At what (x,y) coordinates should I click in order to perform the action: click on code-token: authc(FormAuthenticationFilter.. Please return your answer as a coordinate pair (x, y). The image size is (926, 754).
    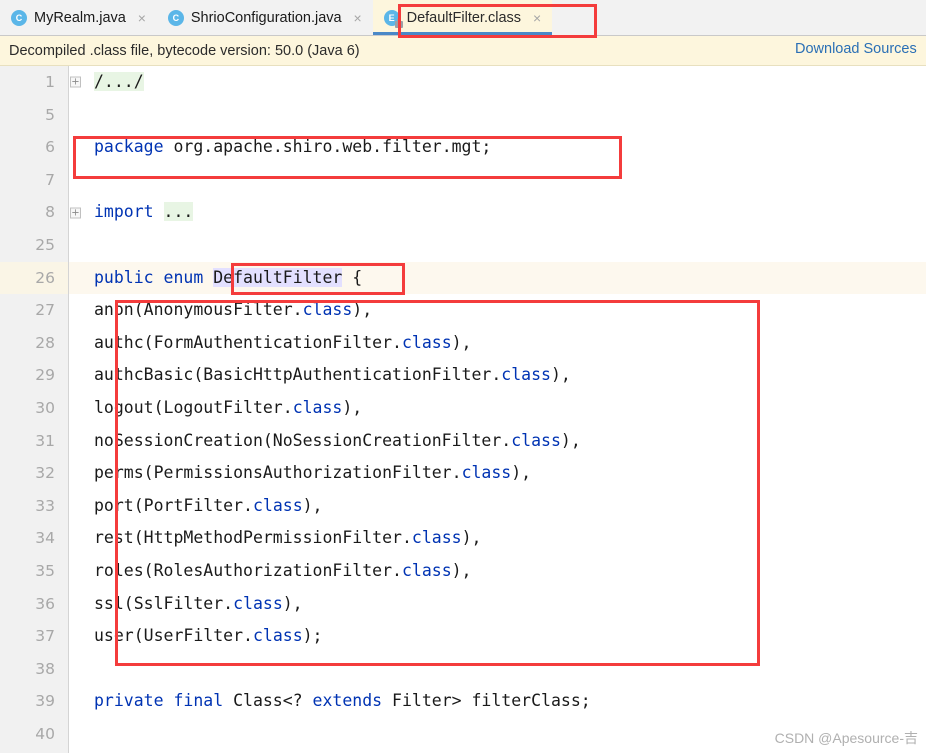
    Looking at the image, I should click on (248, 342).